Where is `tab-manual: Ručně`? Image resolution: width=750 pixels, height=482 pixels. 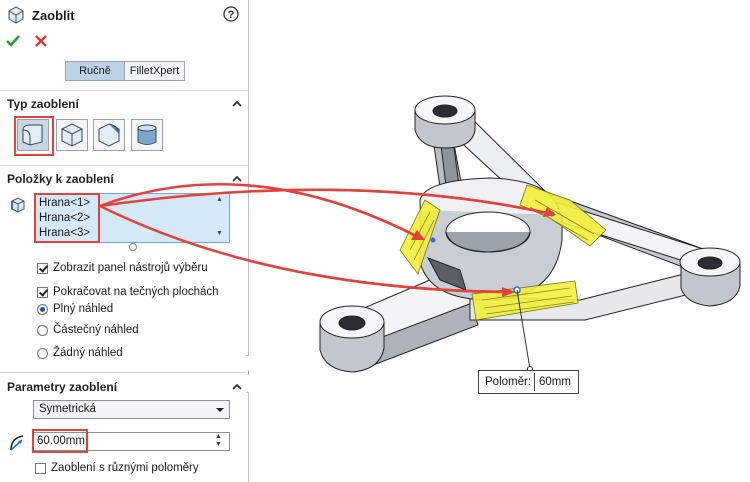 tab-manual: Ručně is located at coordinates (95, 71).